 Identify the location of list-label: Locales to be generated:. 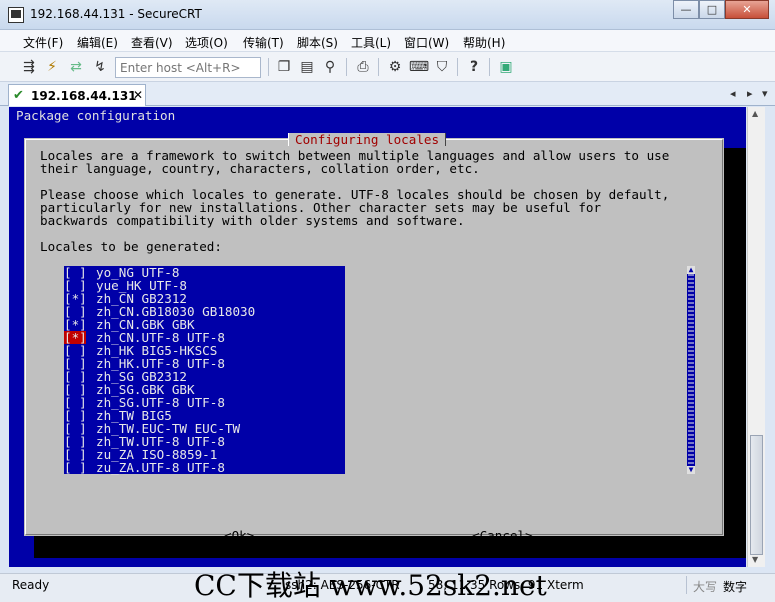
(131, 246).